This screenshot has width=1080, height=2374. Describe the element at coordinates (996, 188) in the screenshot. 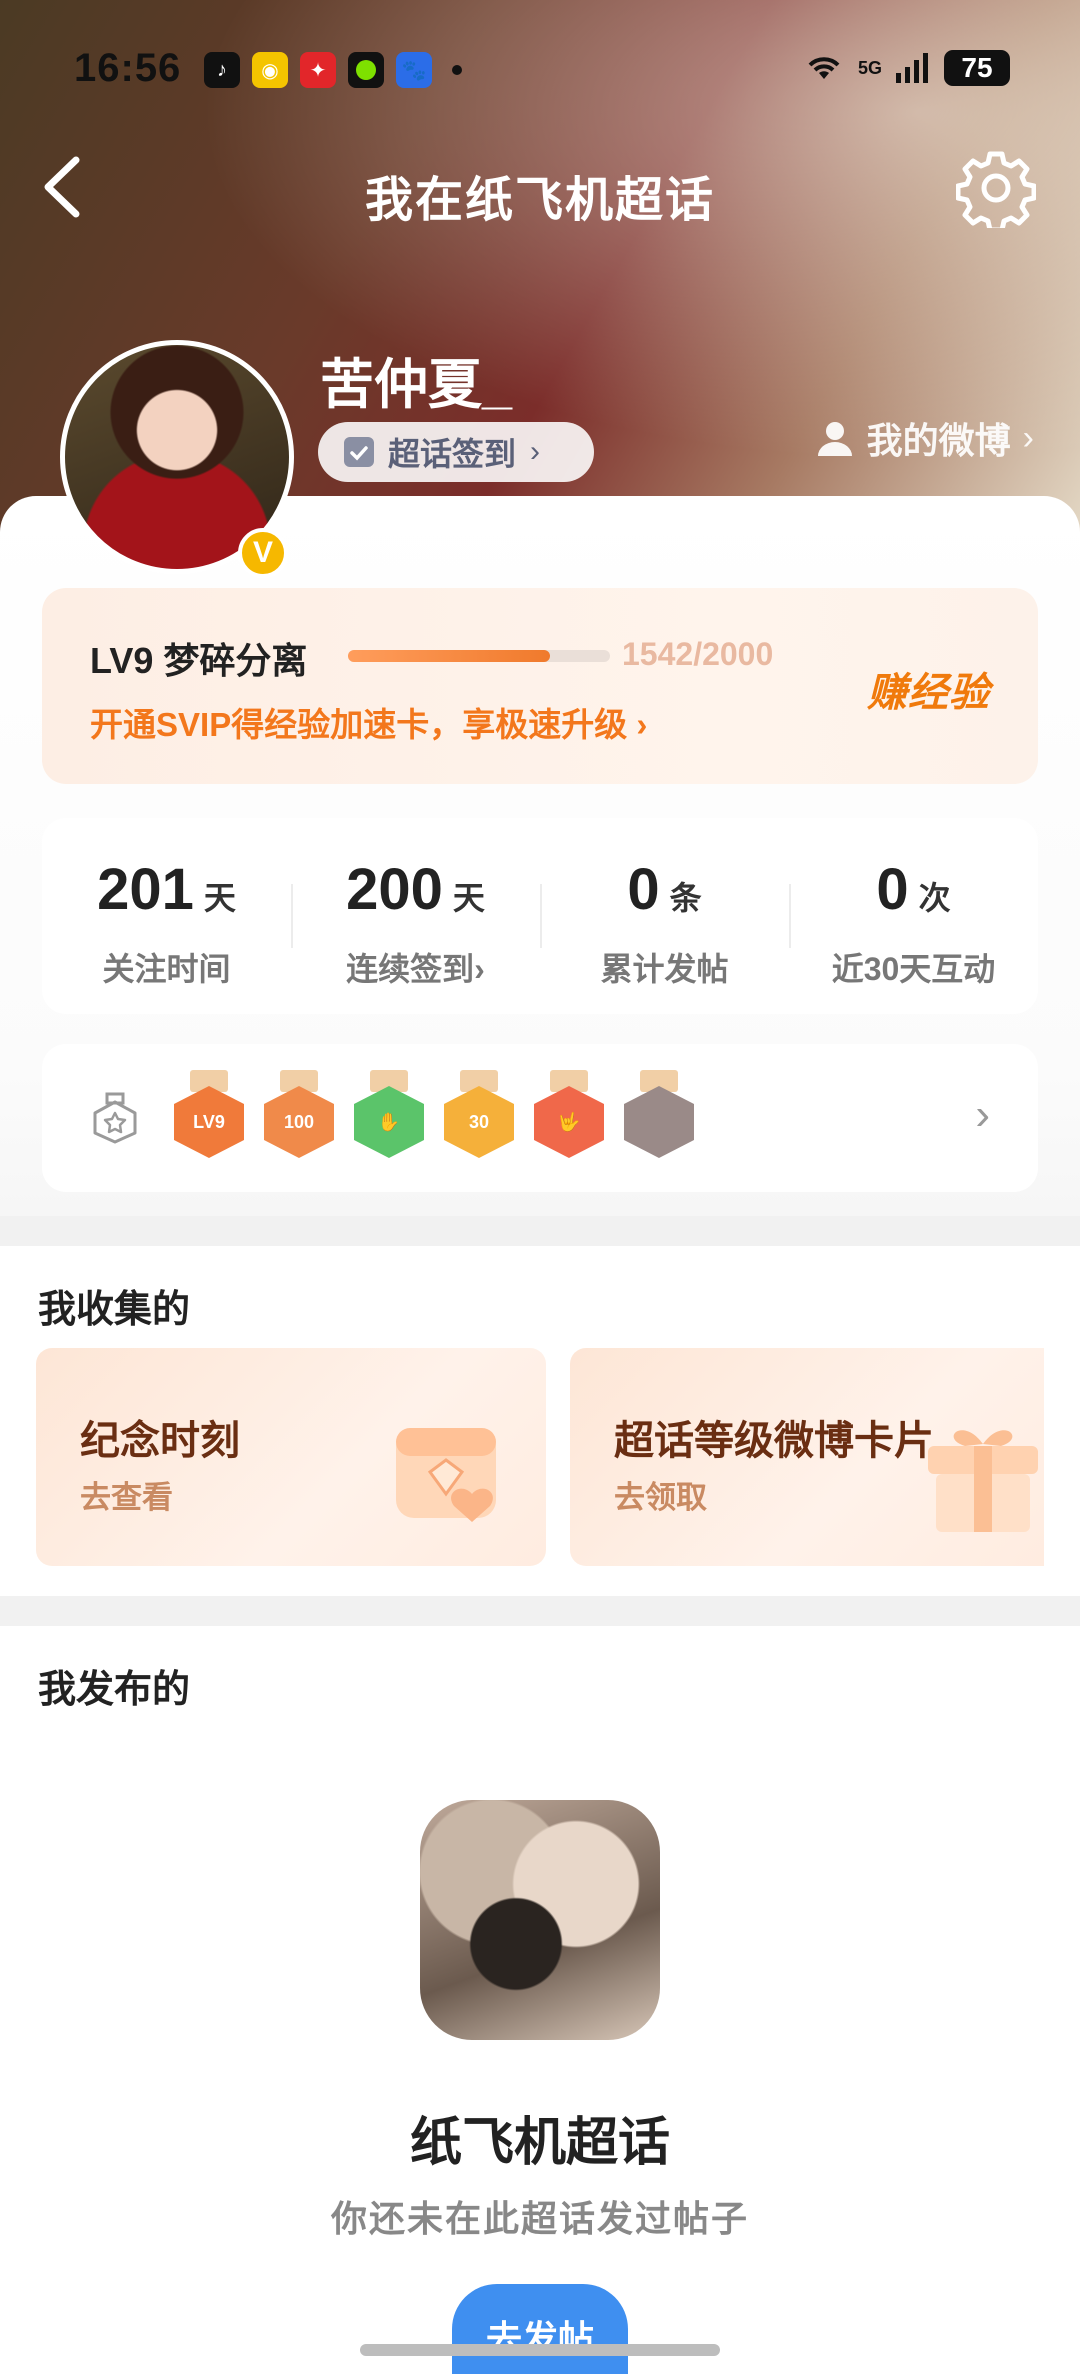

I see `settings-gear-icon` at that location.